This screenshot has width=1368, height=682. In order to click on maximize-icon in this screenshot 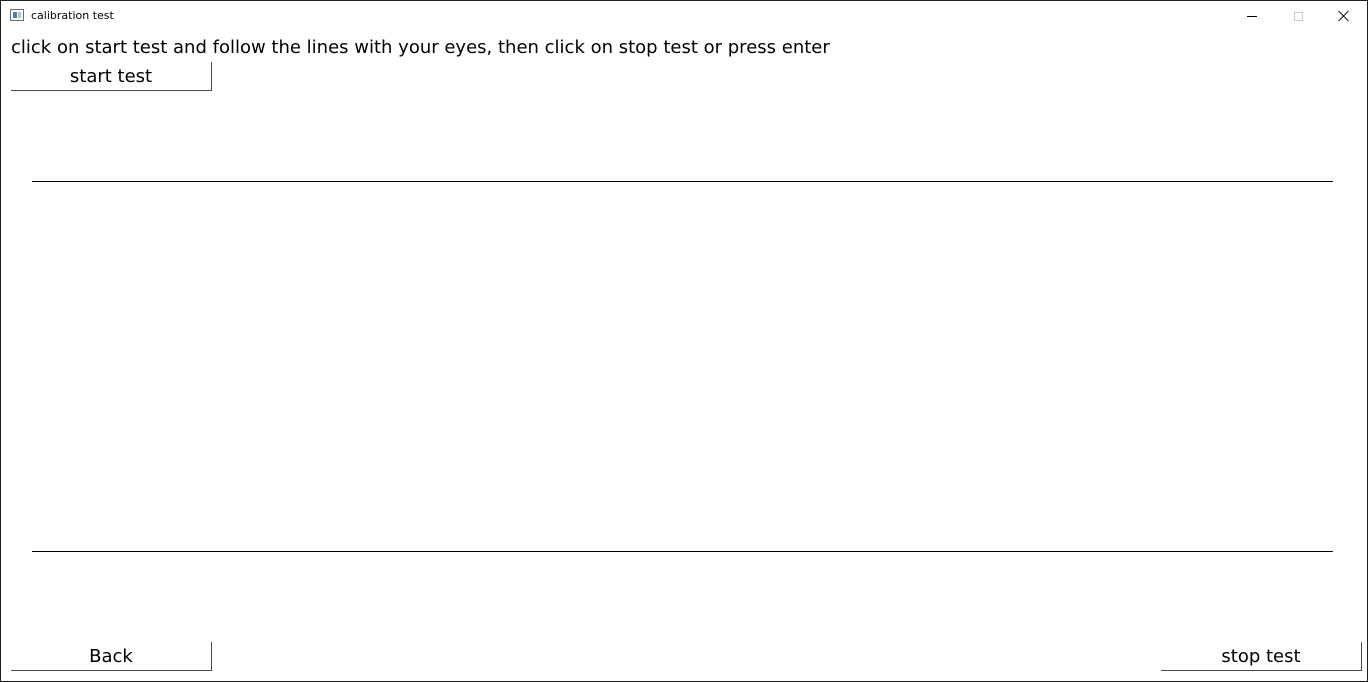, I will do `click(1298, 16)`.